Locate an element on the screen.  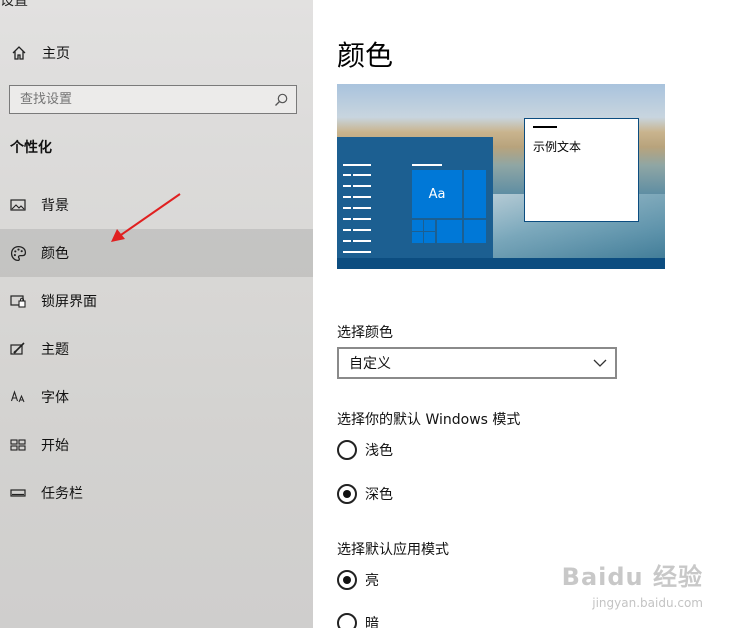
sidebar-item-color: 颜色 is located at coordinates (156, 253).